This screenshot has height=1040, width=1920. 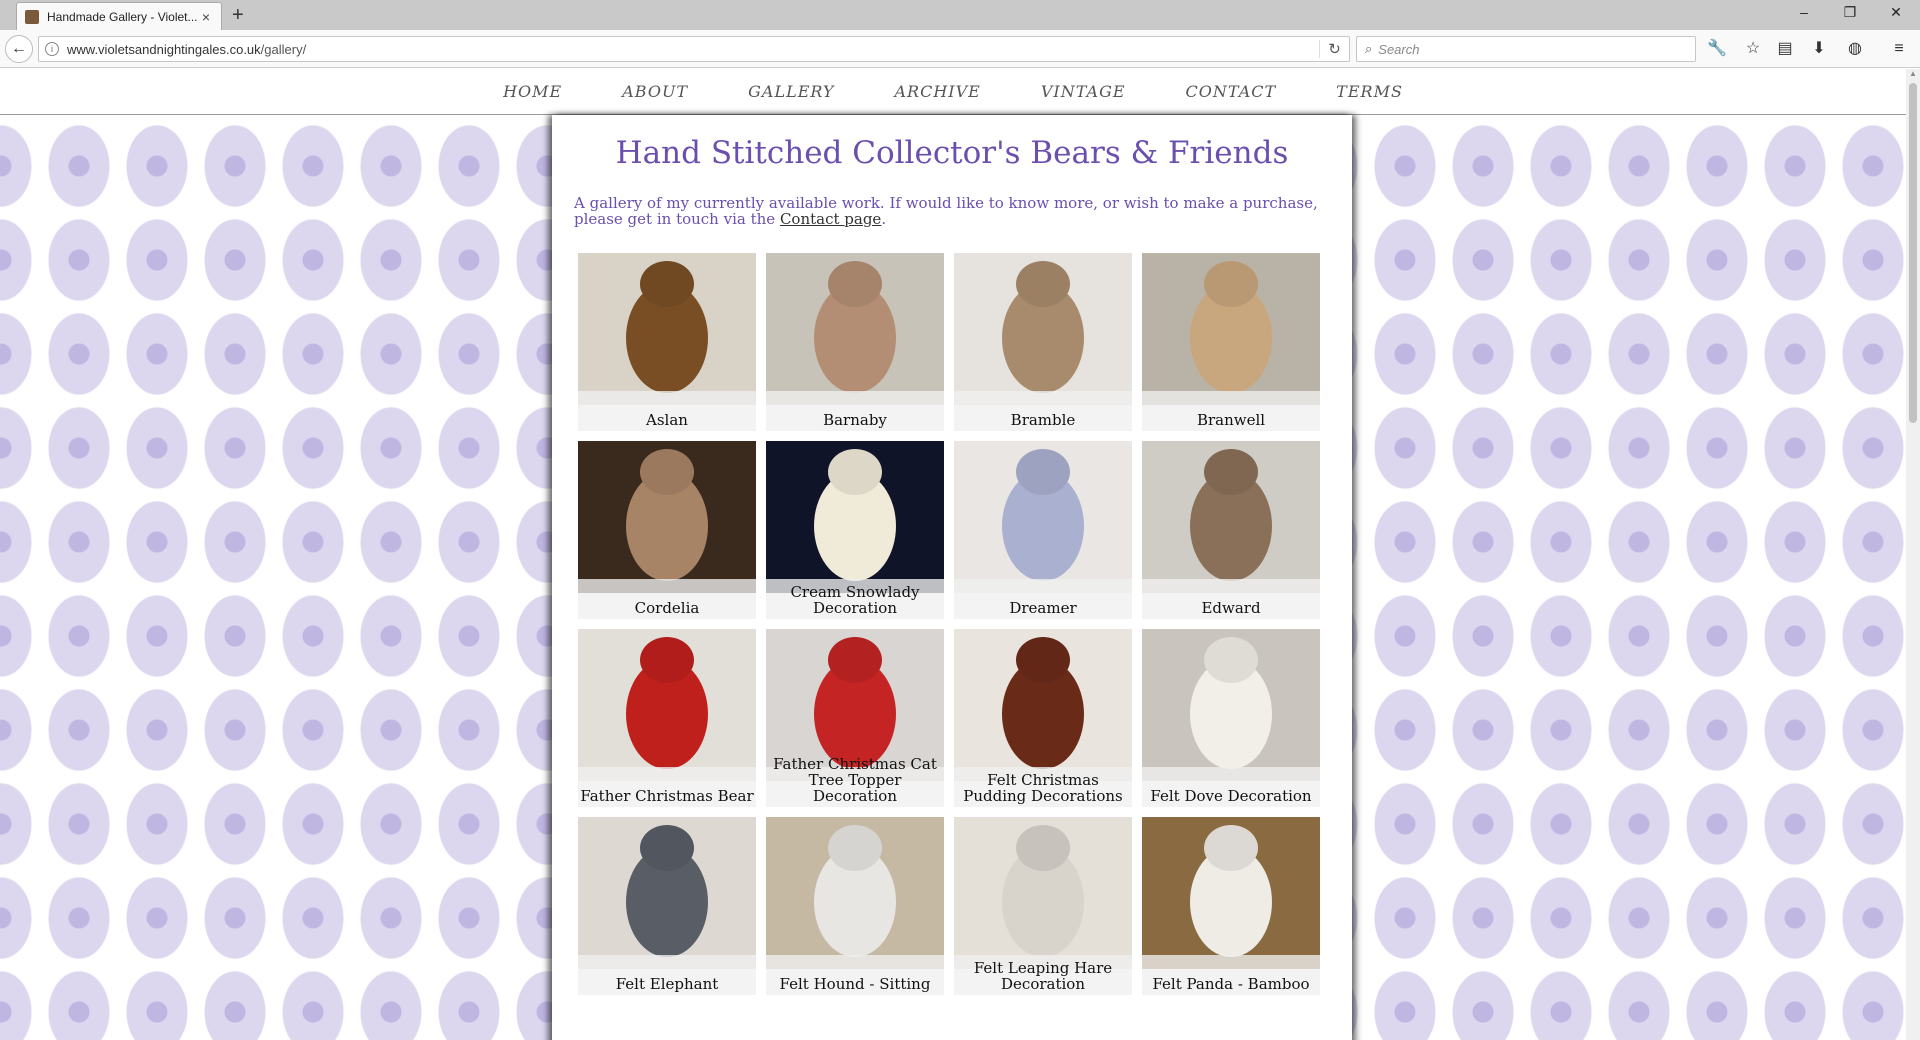 I want to click on browser-tab: Handmade Gallery - Violet... ×, so click(x=119, y=16).